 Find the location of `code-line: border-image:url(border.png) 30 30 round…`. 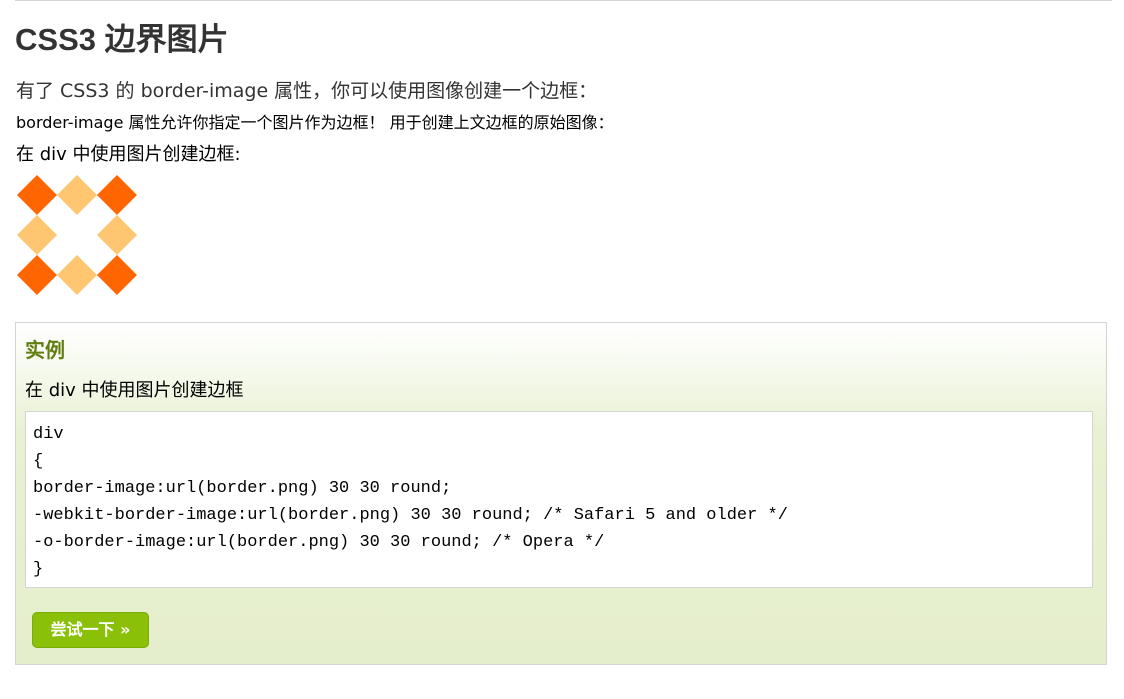

code-line: border-image:url(border.png) 30 30 round… is located at coordinates (242, 488).